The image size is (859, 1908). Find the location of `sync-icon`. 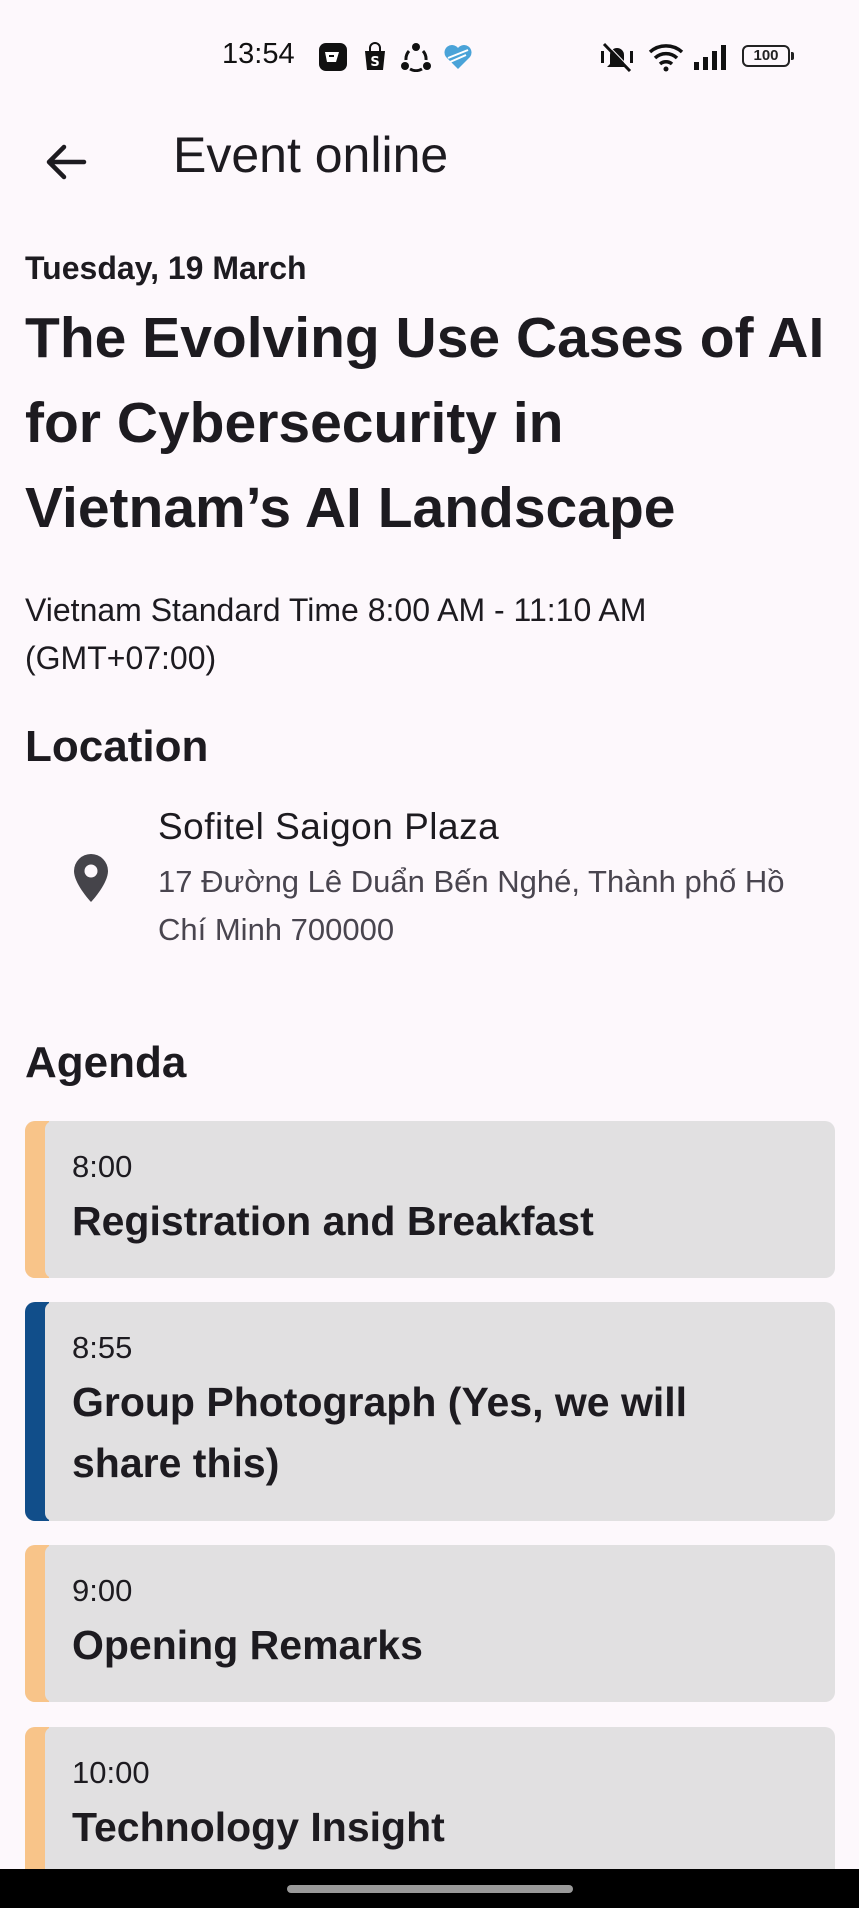

sync-icon is located at coordinates (416, 57).